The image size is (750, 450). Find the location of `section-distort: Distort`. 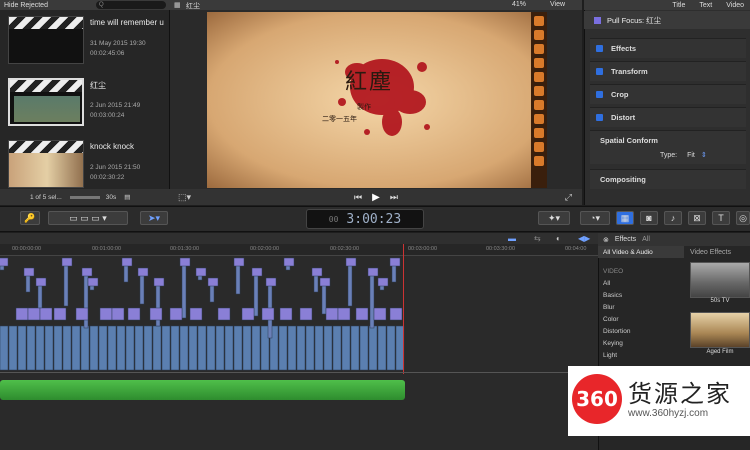

section-distort: Distort is located at coordinates (668, 117).